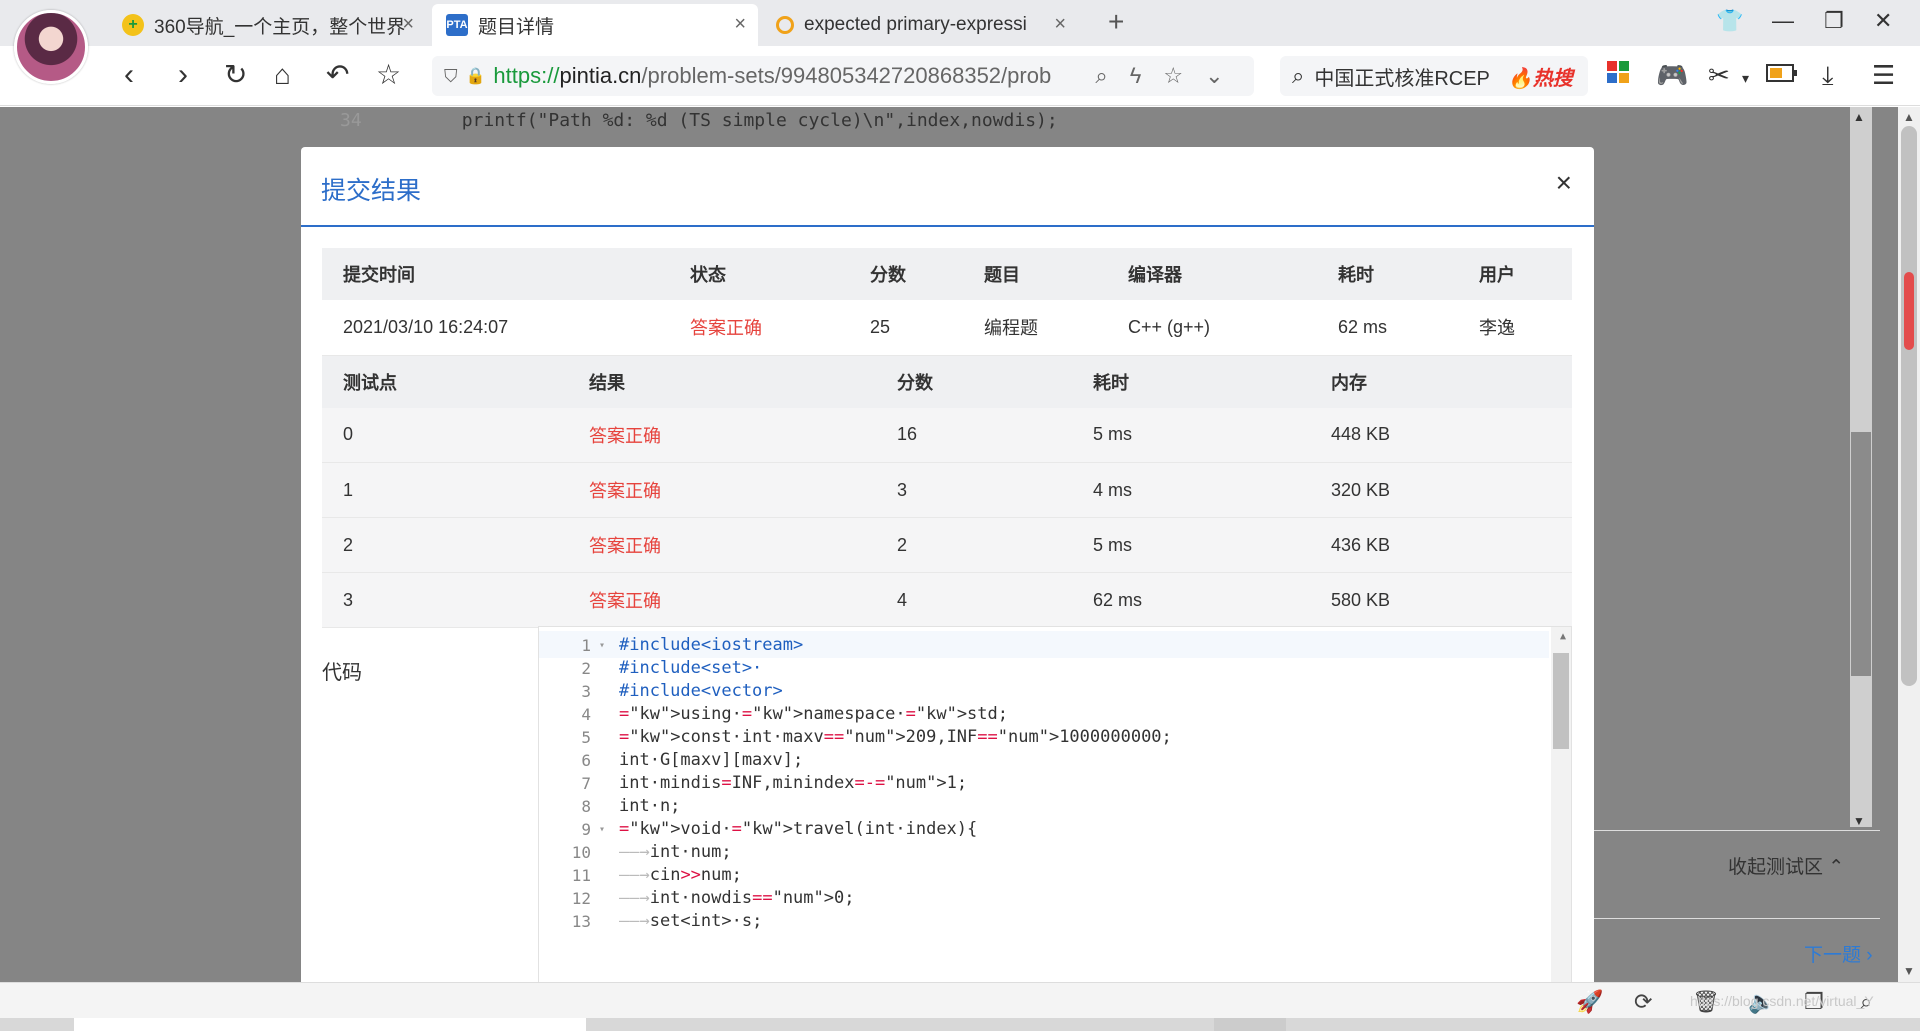 The width and height of the screenshot is (1920, 1031). Describe the element at coordinates (1035, 274) in the screenshot. I see `header-problem: 题目` at that location.